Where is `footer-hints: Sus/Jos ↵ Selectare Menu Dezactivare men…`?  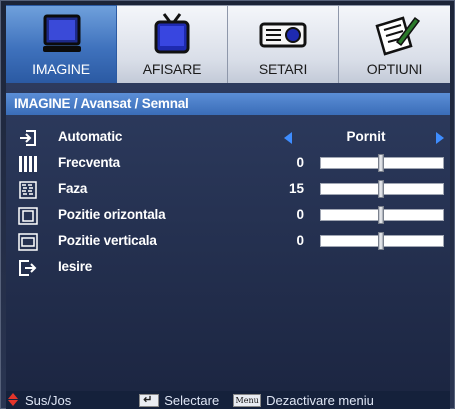
footer-hints: Sus/Jos ↵ Selectare Menu Dezactivare men… is located at coordinates (228, 400).